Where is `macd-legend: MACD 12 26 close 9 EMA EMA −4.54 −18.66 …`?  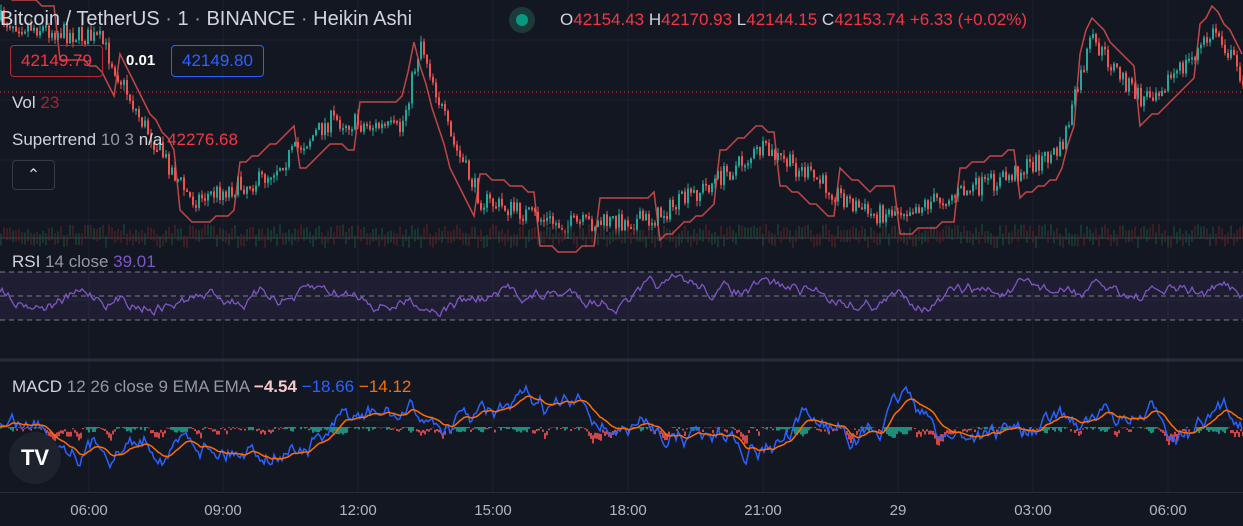
macd-legend: MACD 12 26 close 9 EMA EMA −4.54 −18.66 … is located at coordinates (211, 387).